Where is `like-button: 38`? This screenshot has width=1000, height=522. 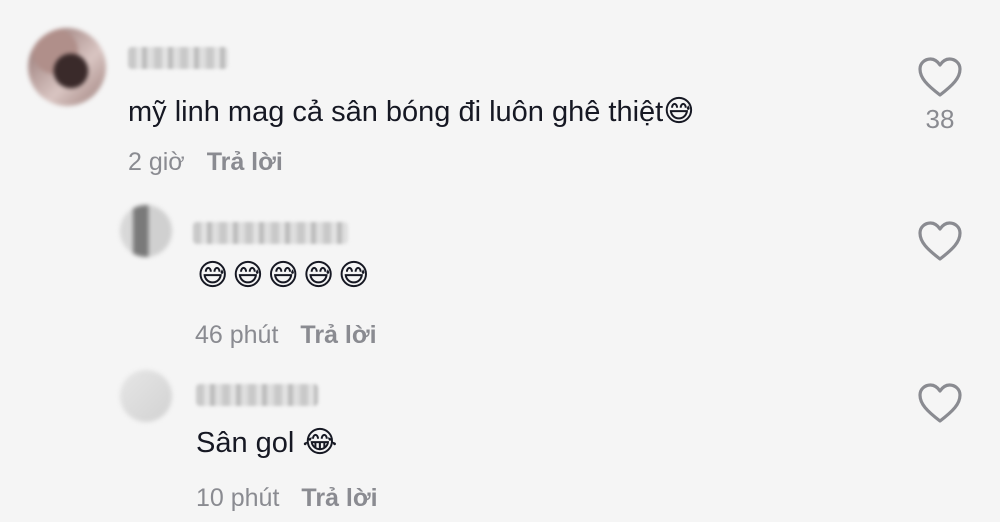
like-button: 38 is located at coordinates (940, 95).